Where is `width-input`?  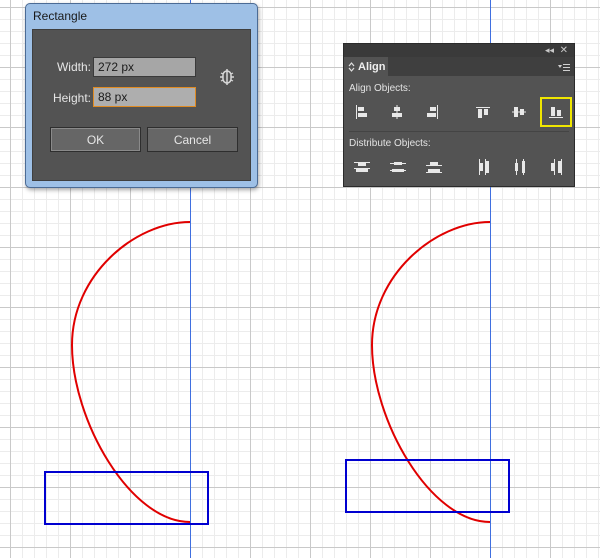
width-input is located at coordinates (144, 67).